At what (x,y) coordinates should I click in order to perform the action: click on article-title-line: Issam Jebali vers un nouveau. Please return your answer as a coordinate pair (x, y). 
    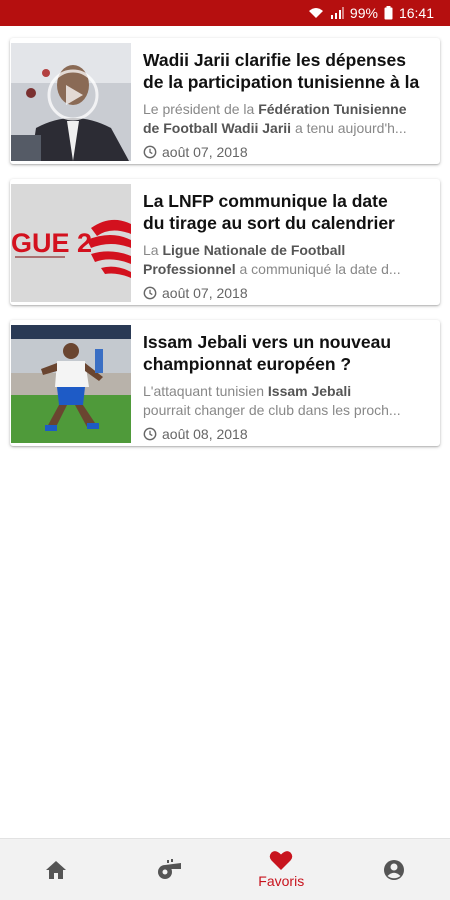
    Looking at the image, I should click on (267, 342).